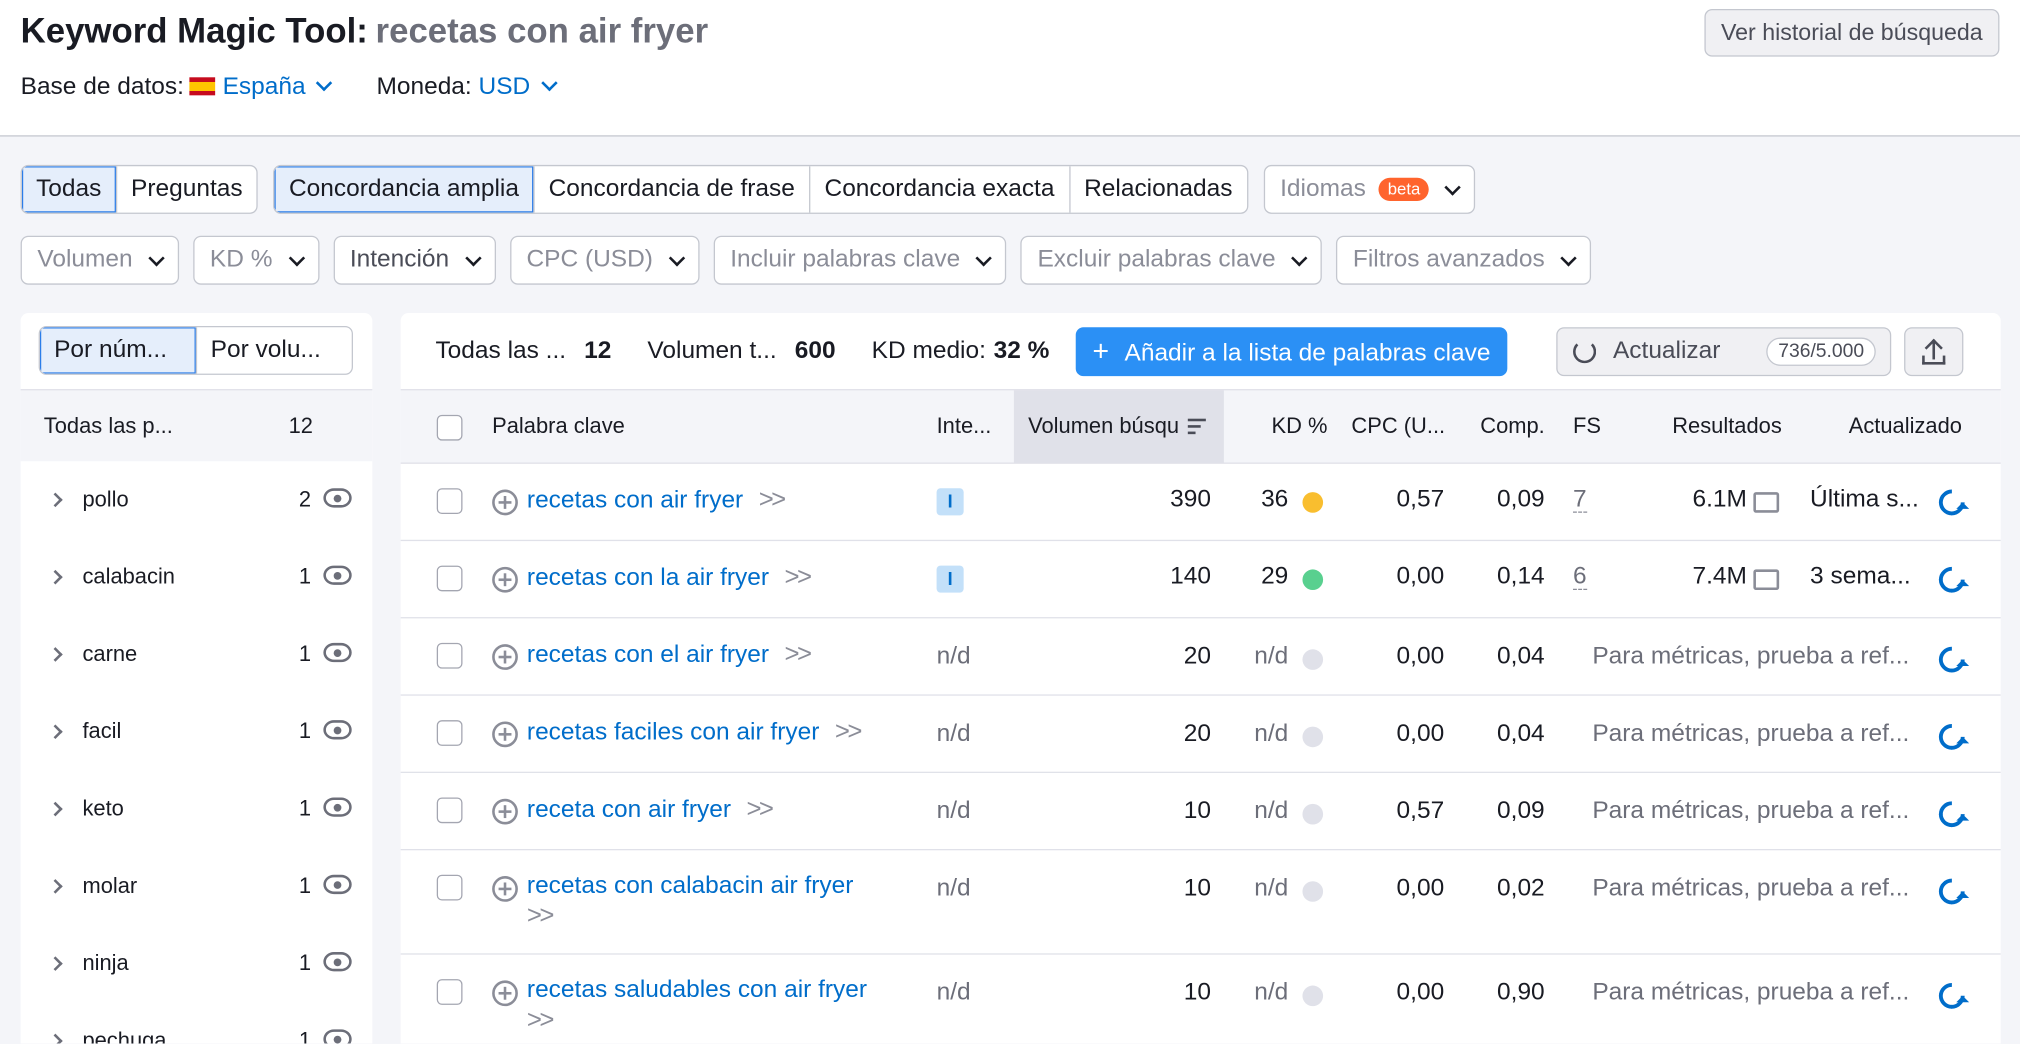  What do you see at coordinates (1464, 260) in the screenshot?
I see `advanced-filters: Filtros avanzados` at bounding box center [1464, 260].